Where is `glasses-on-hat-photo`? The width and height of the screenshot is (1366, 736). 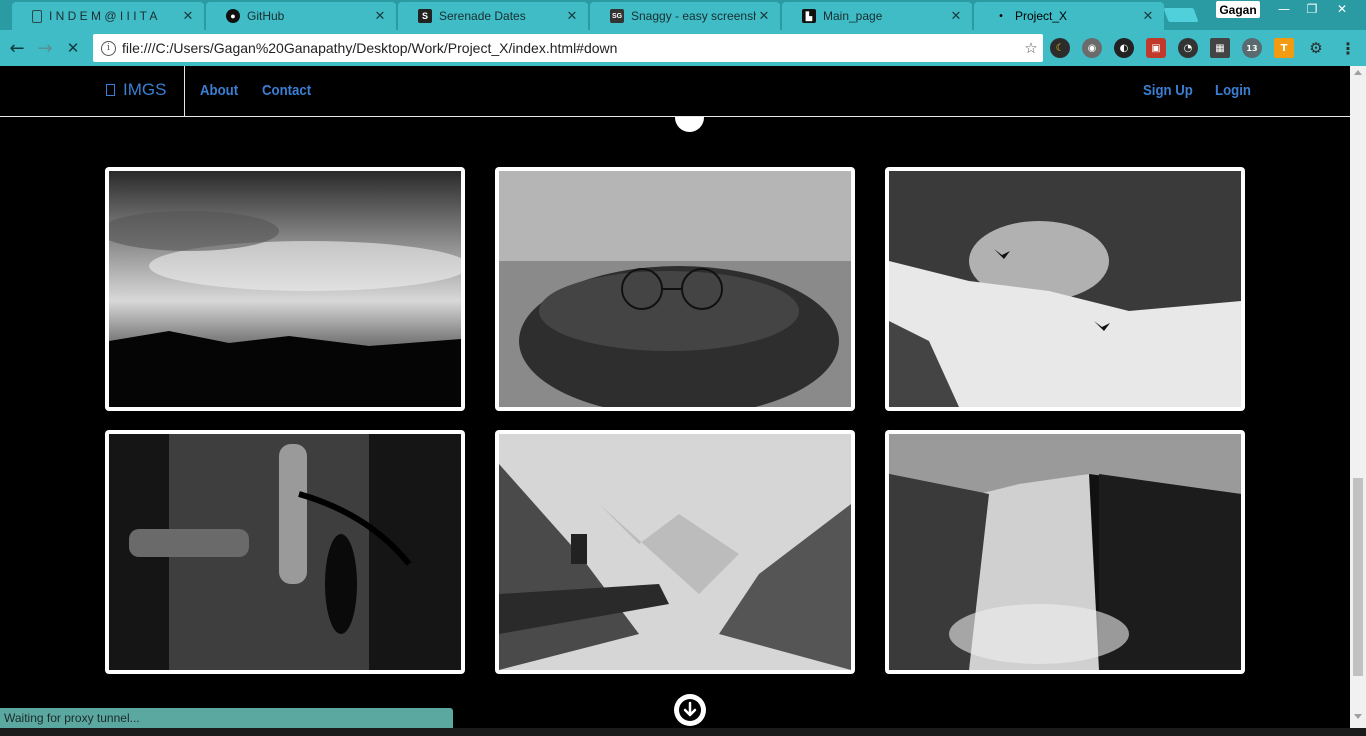 glasses-on-hat-photo is located at coordinates (675, 289).